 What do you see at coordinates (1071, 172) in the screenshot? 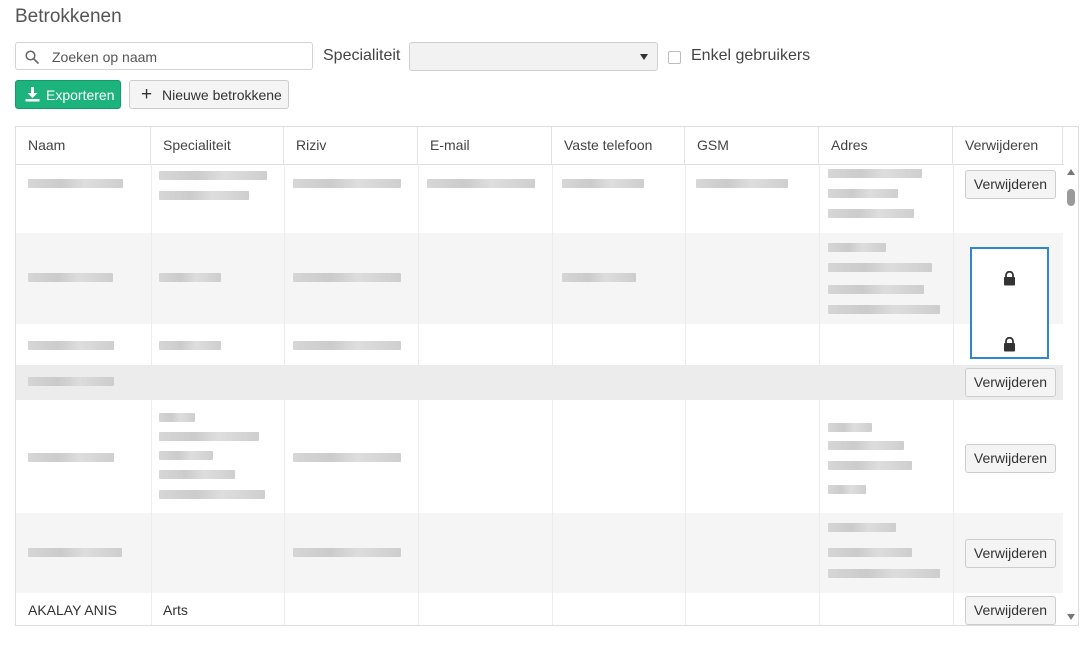
I see `scroll-up-icon` at bounding box center [1071, 172].